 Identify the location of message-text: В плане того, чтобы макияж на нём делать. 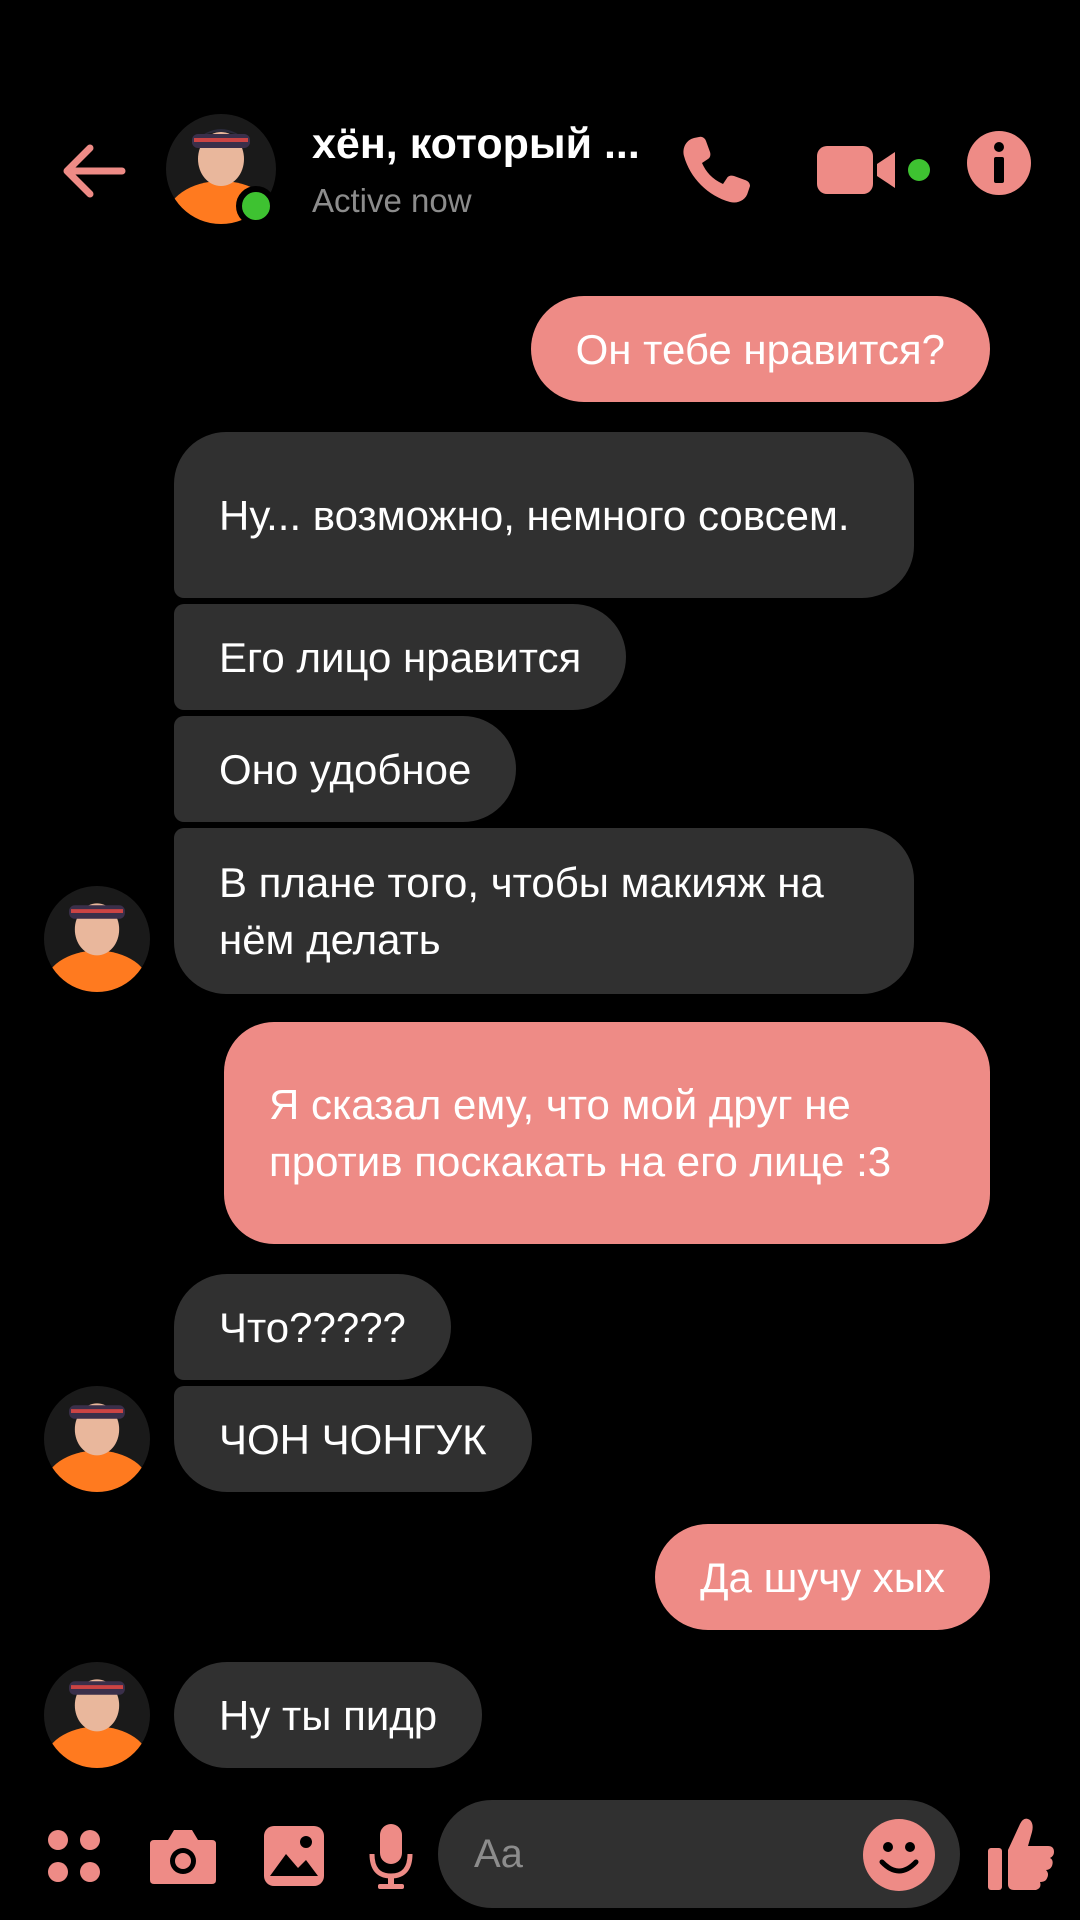
(521, 911).